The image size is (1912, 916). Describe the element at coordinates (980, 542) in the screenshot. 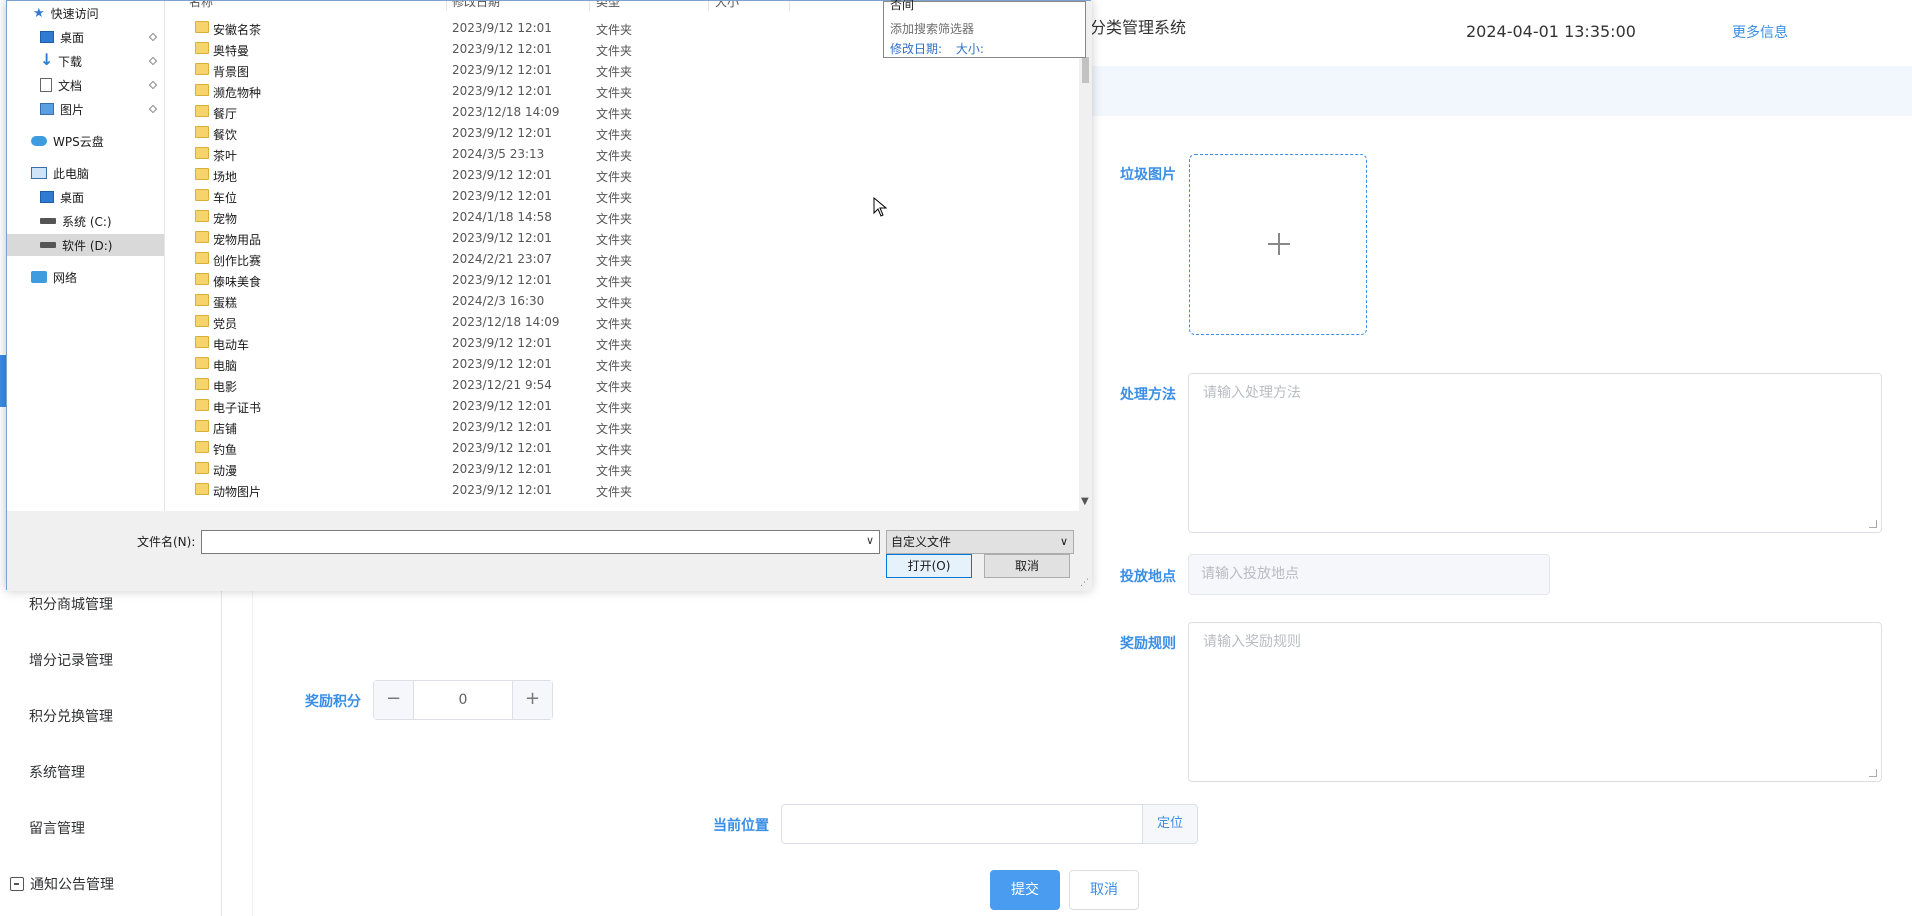

I see `filetype-select: 自定义文件 ∨` at that location.